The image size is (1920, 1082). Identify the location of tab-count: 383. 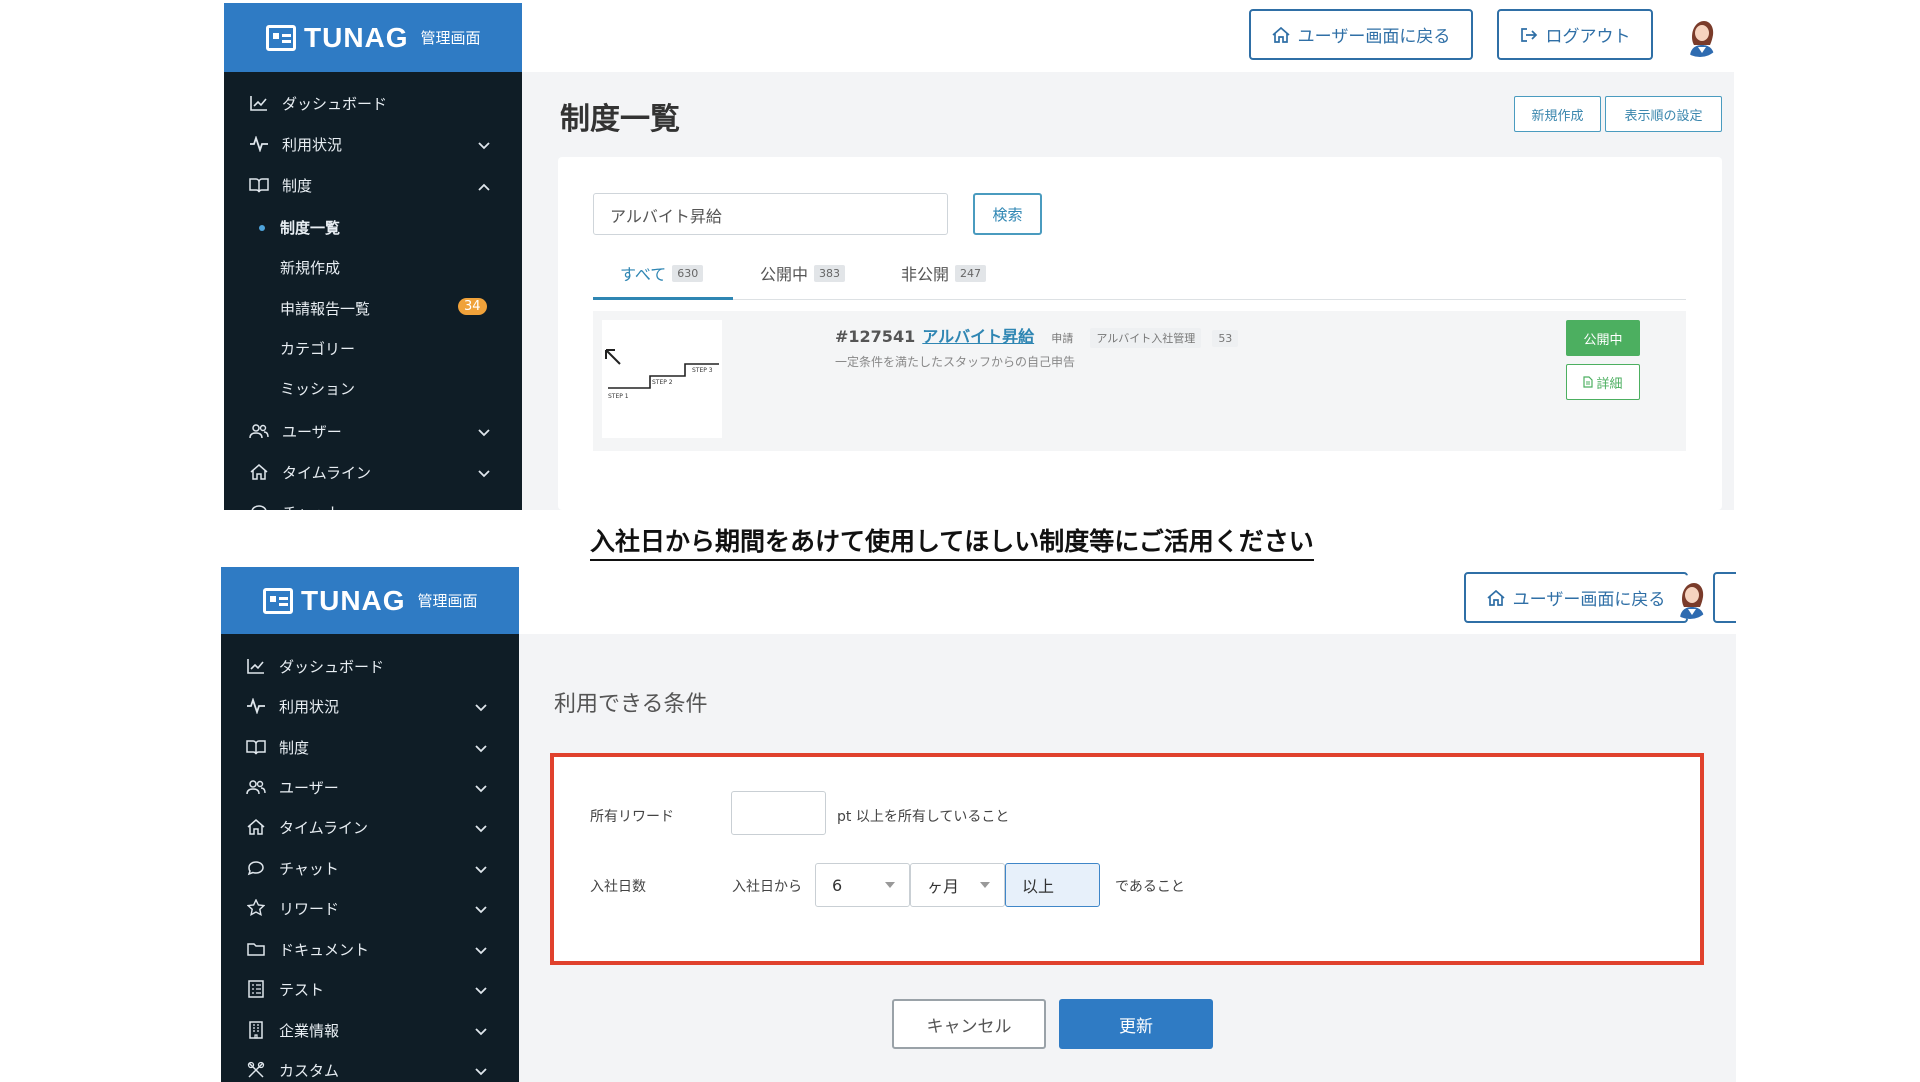
(830, 273).